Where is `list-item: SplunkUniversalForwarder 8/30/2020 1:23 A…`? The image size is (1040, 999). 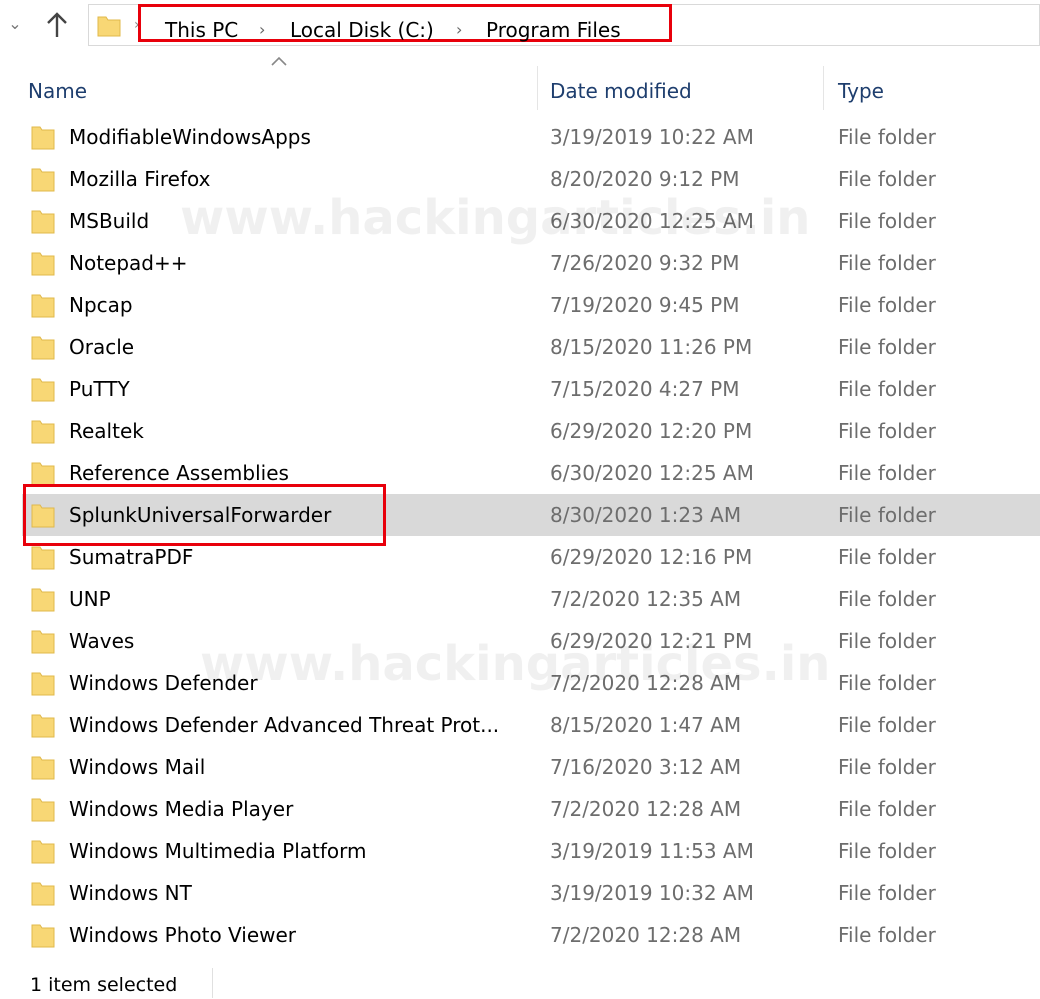
list-item: SplunkUniversalForwarder 8/30/2020 1:23 A… is located at coordinates (520, 515).